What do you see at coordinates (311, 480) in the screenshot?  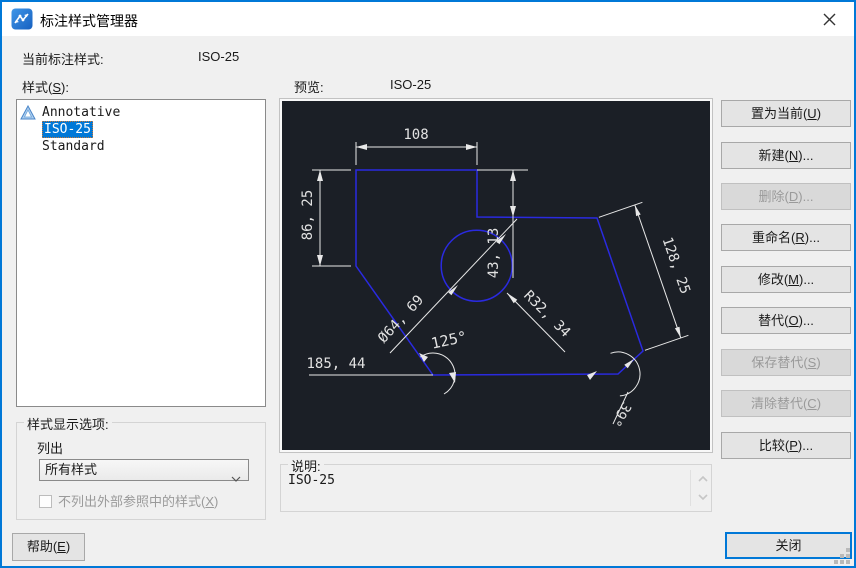 I see `description-text: ISO-25` at bounding box center [311, 480].